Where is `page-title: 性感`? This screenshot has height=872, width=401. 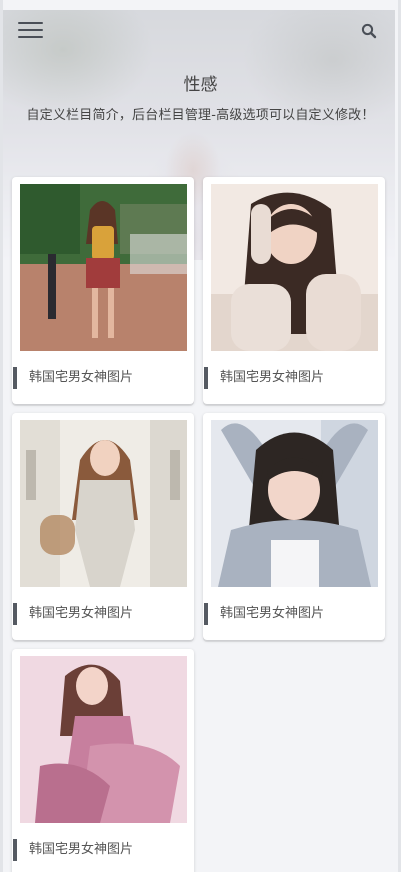 page-title: 性感 is located at coordinates (200, 85).